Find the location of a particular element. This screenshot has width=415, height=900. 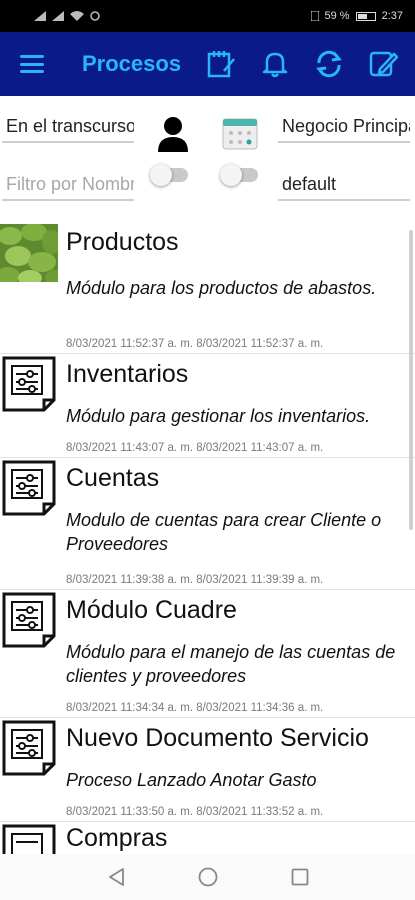

refresh-icon is located at coordinates (329, 64).